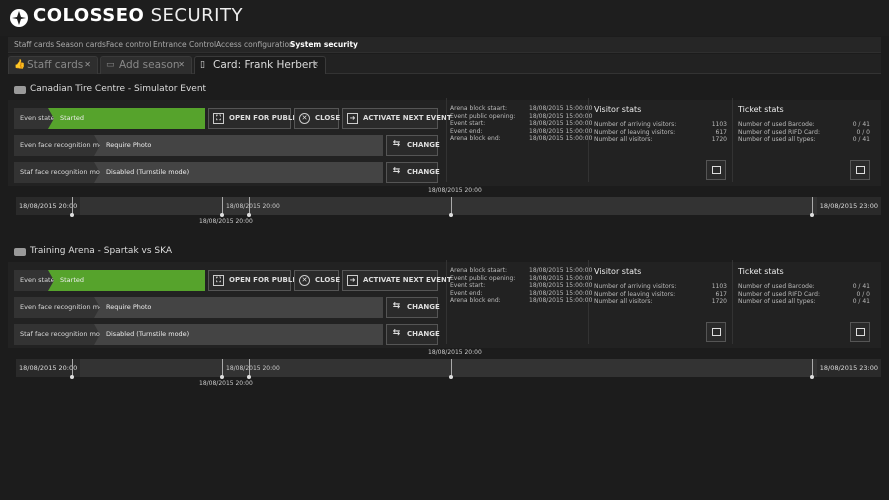 The width and height of the screenshot is (889, 500). What do you see at coordinates (149, 65) in the screenshot?
I see `tab-label: Add season` at bounding box center [149, 65].